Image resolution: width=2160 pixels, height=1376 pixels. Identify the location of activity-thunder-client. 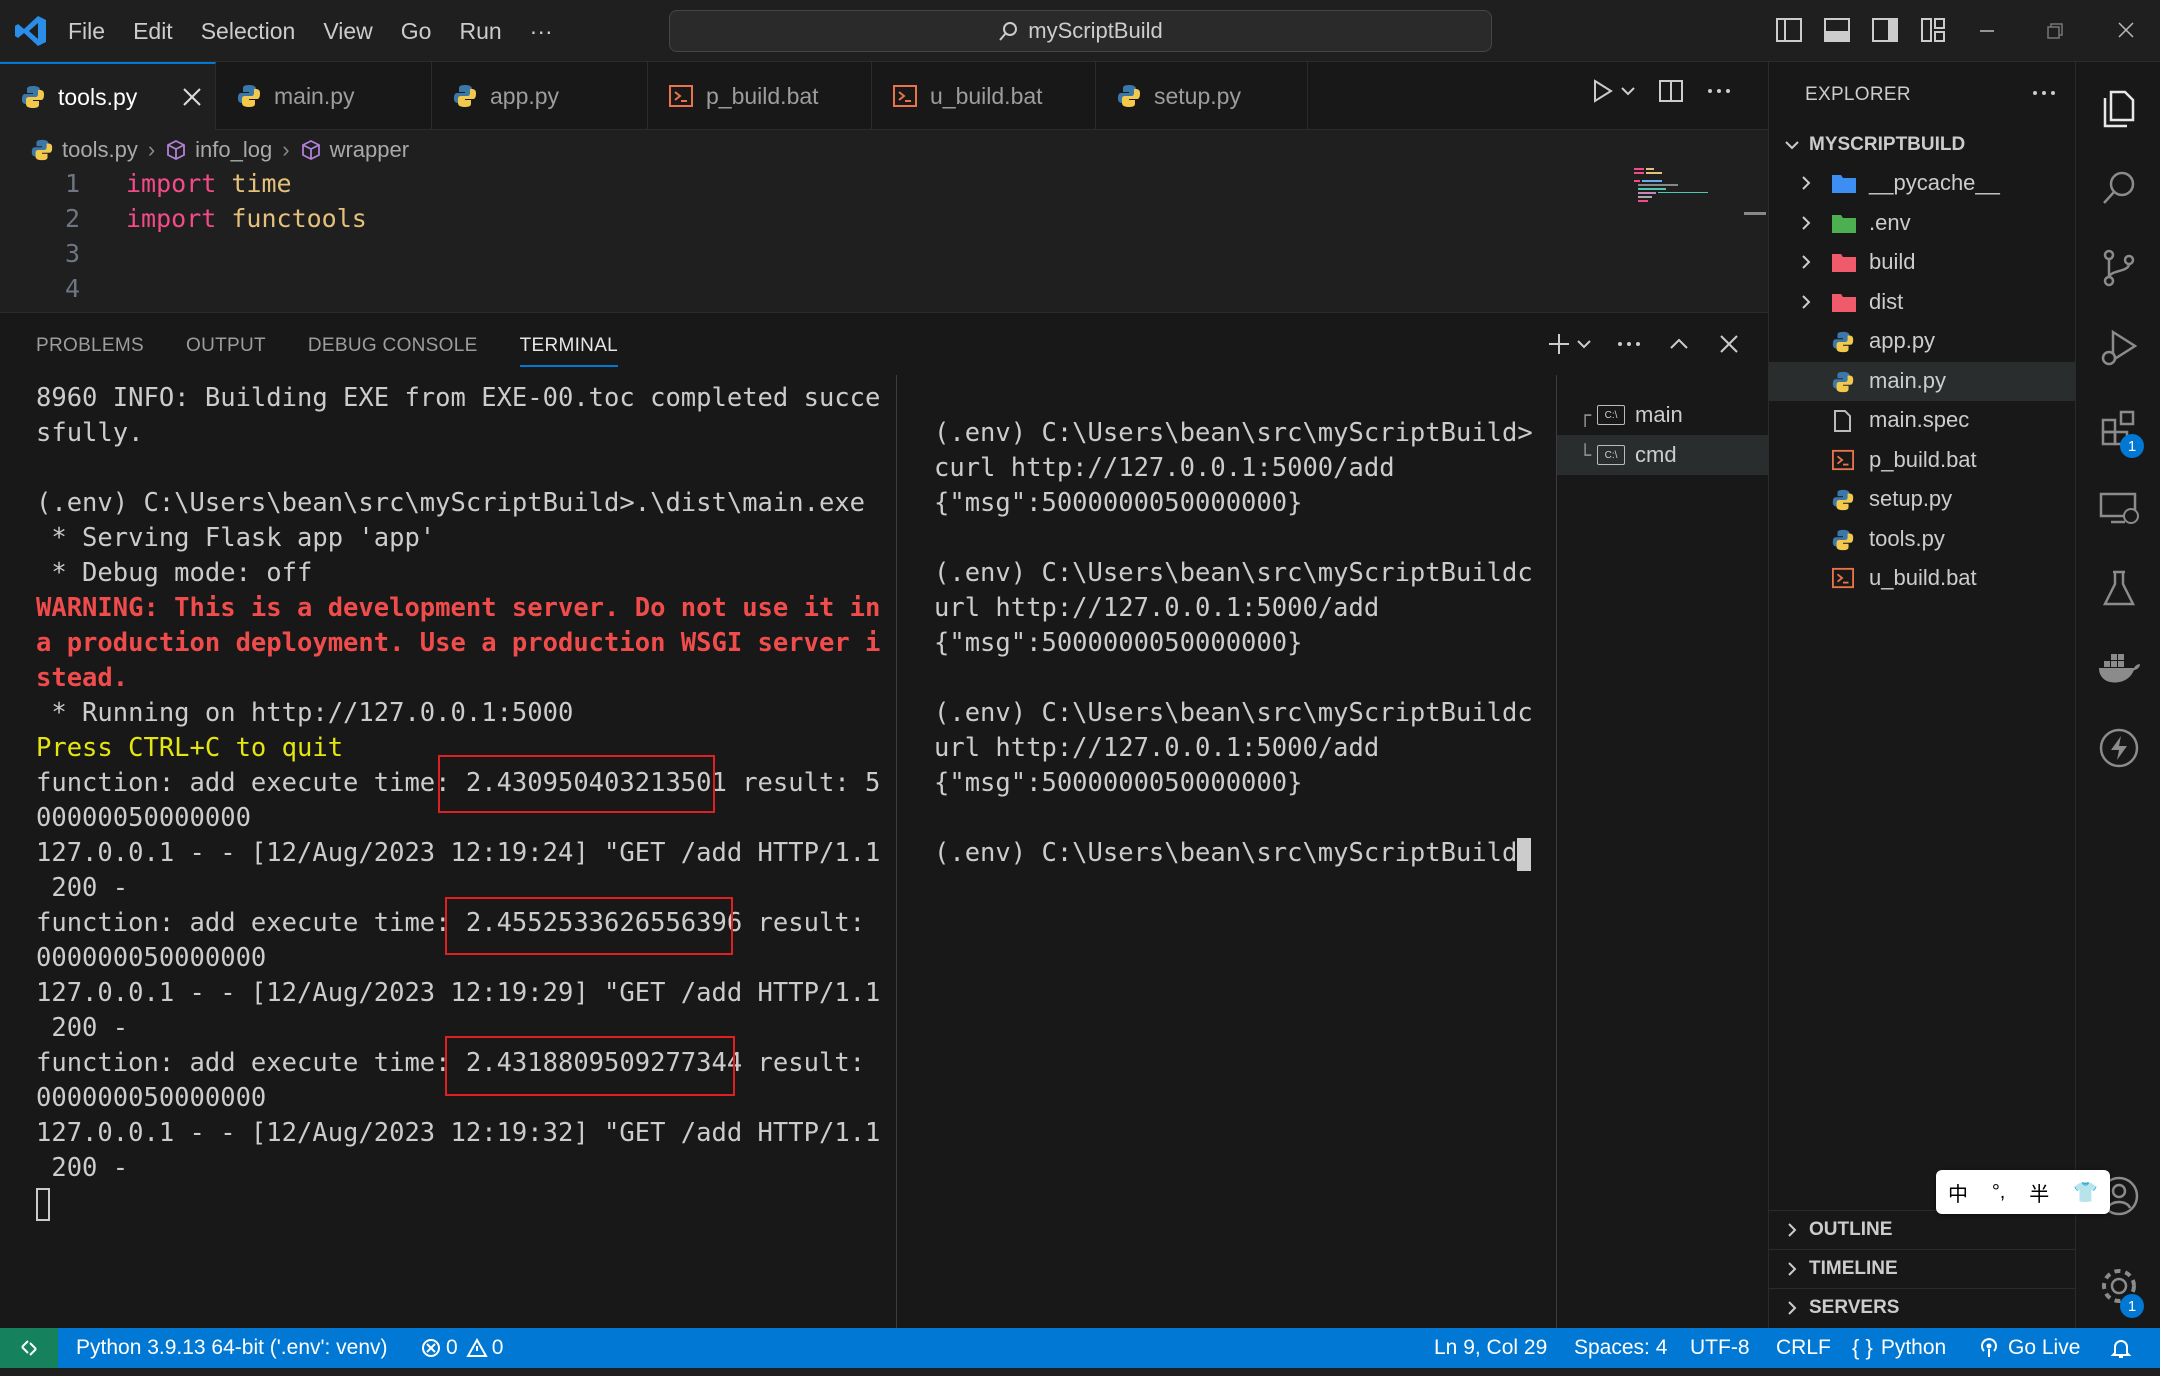
(2118, 748).